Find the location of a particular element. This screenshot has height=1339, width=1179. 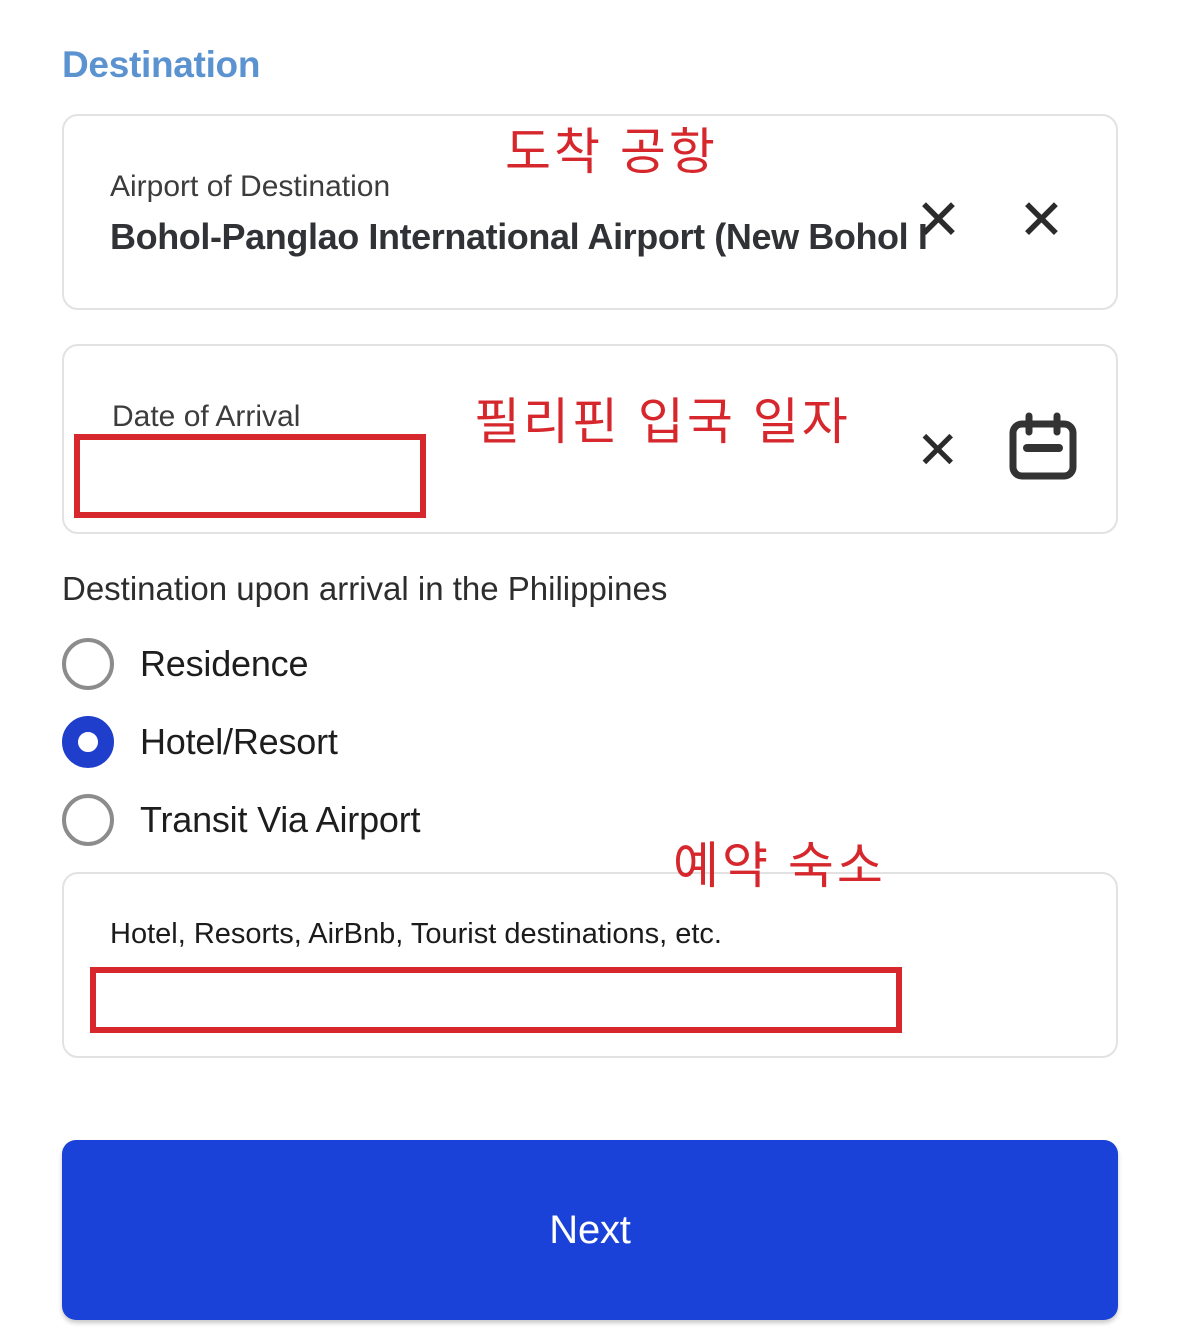

radio-option-transit-via-airport: Transit Via Airport is located at coordinates (241, 820).